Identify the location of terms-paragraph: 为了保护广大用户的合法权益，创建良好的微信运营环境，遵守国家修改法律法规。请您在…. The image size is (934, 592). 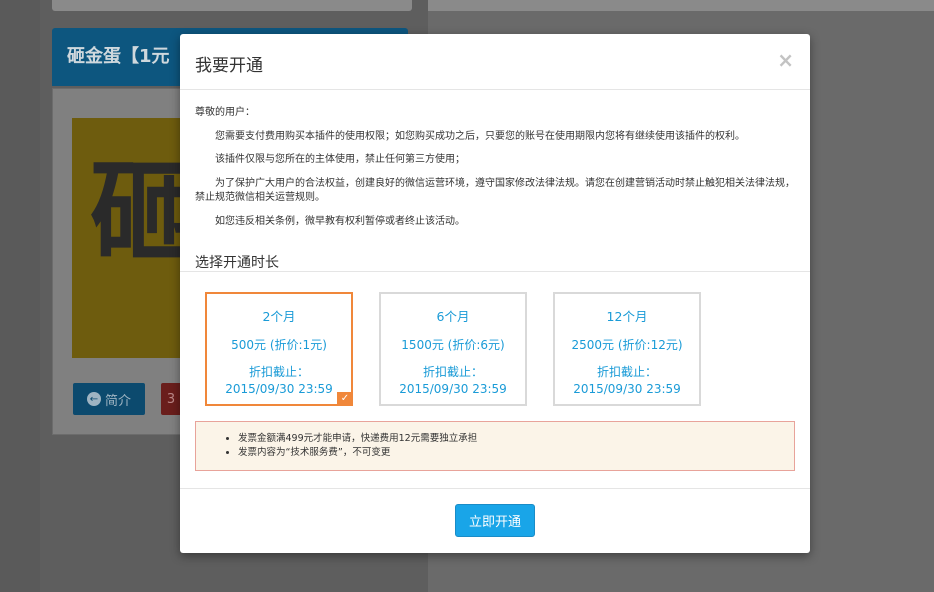
(495, 190).